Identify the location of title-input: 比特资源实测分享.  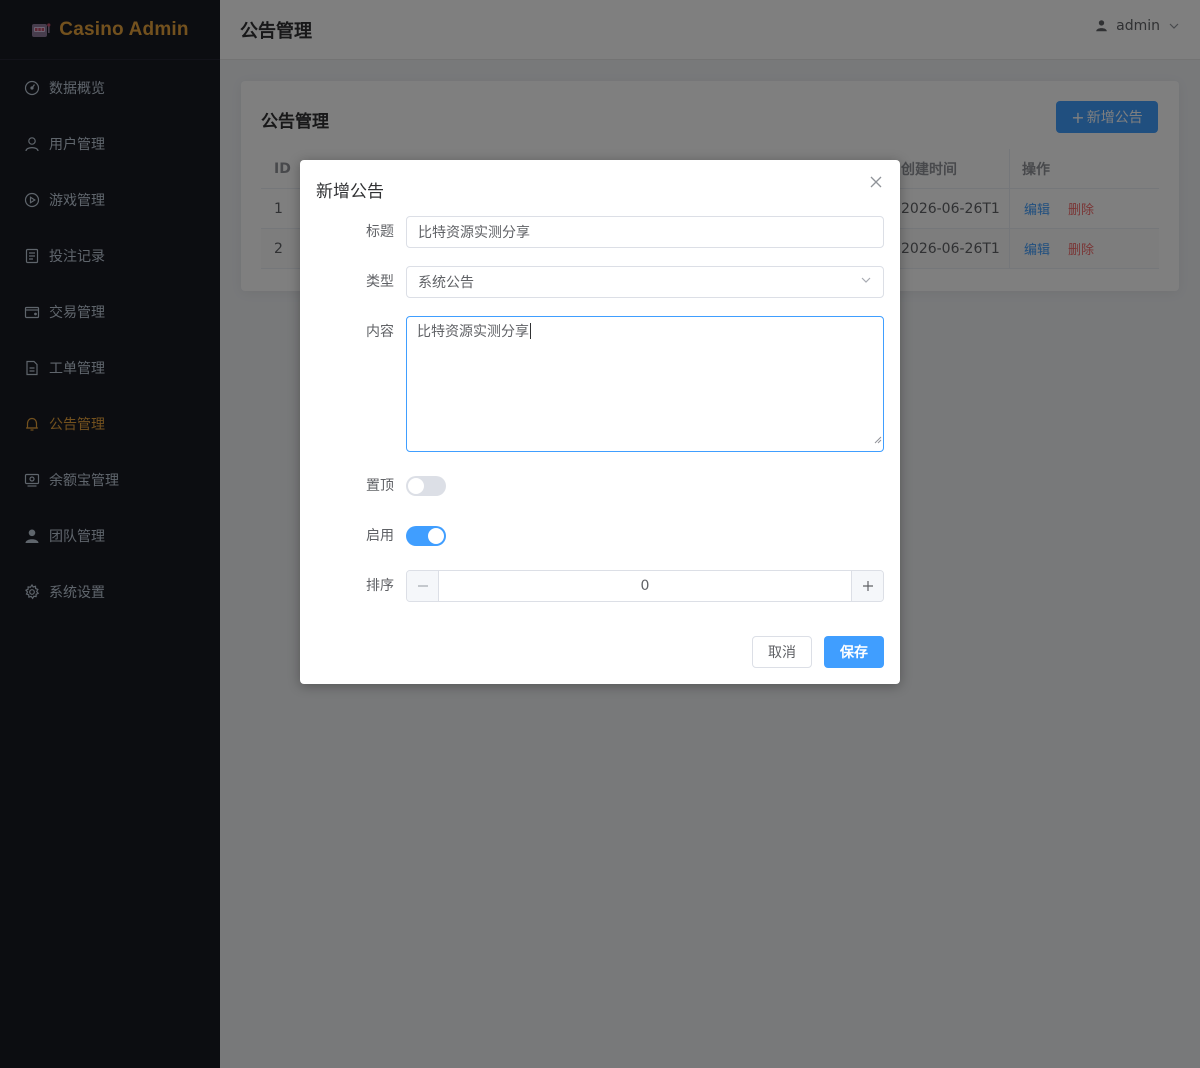
(645, 232).